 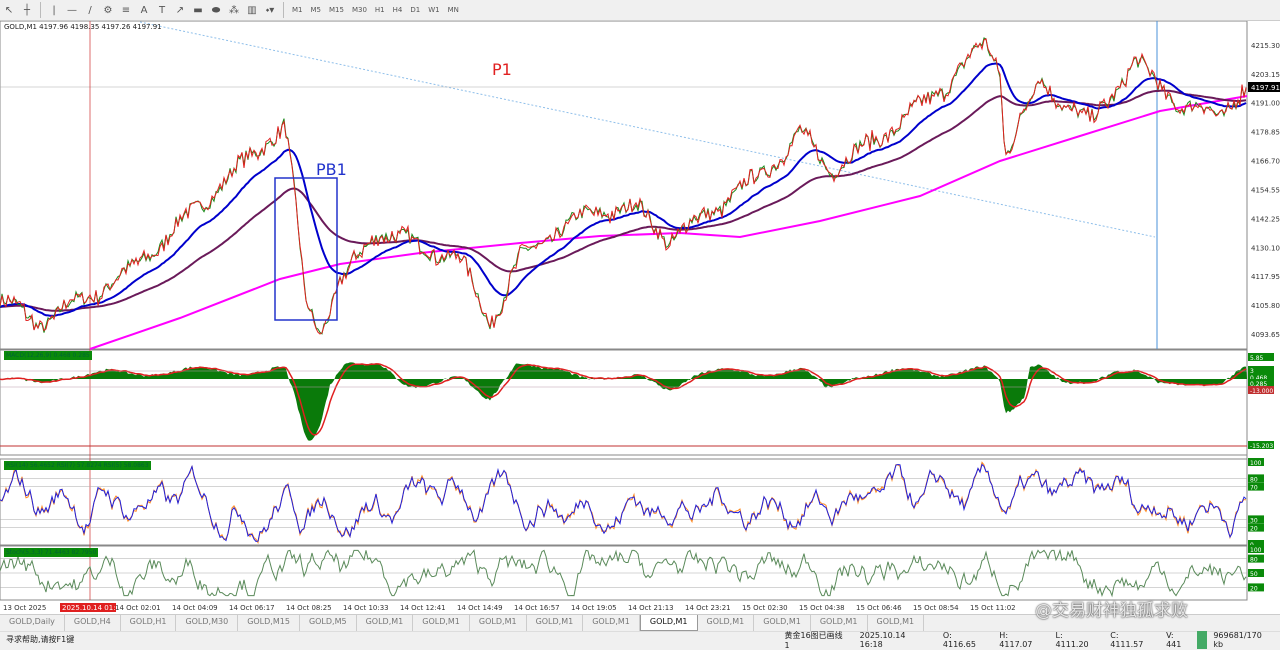 What do you see at coordinates (453, 10) in the screenshot?
I see `timeframe-mn-button: MN` at bounding box center [453, 10].